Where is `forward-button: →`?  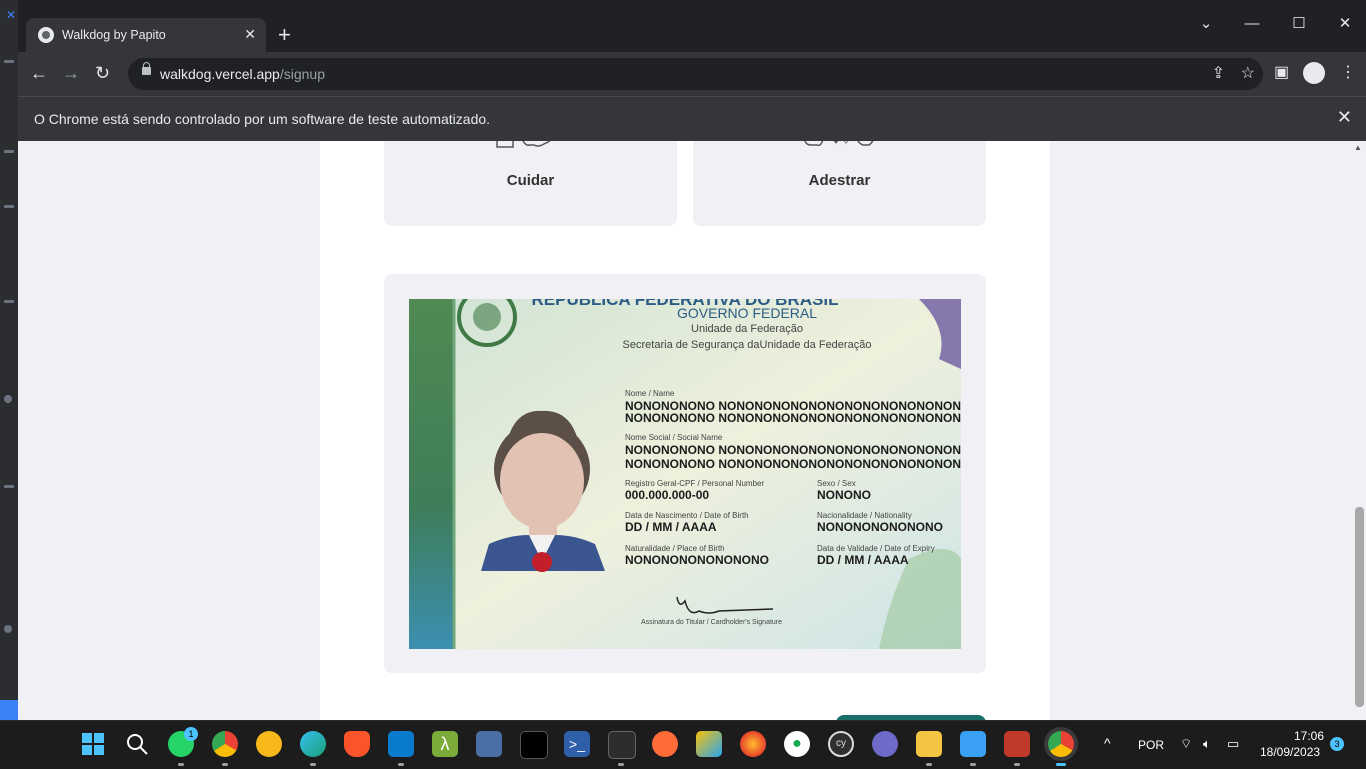
forward-button: → is located at coordinates (71, 73).